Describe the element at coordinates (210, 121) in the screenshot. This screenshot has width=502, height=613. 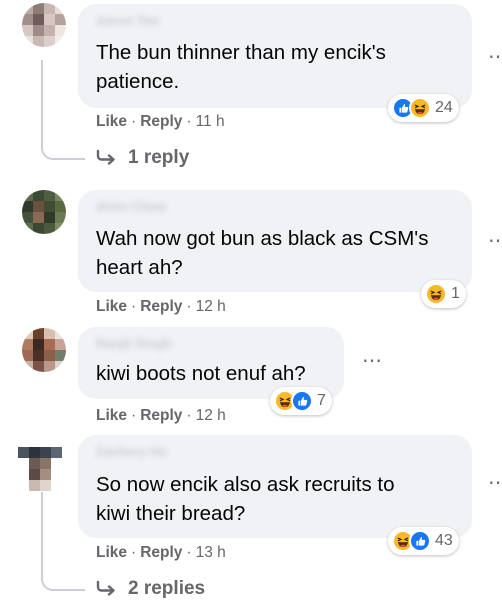
I see `timestamp: 11 h` at that location.